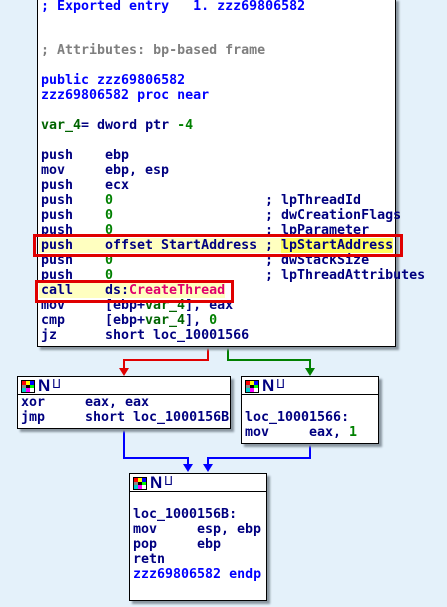 The image size is (447, 607). What do you see at coordinates (145, 335) in the screenshot?
I see `code-line: jz short loc_10001566` at bounding box center [145, 335].